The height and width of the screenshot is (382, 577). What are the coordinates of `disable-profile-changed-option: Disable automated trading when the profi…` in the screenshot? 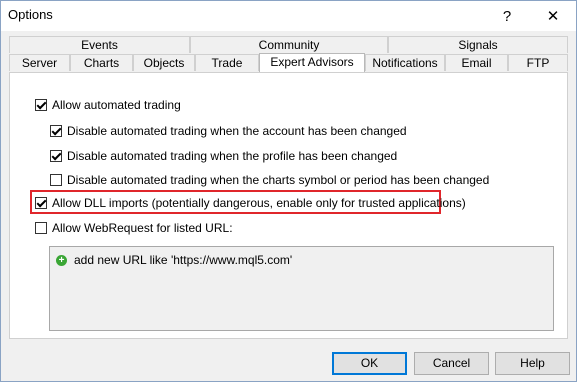 It's located at (223, 156).